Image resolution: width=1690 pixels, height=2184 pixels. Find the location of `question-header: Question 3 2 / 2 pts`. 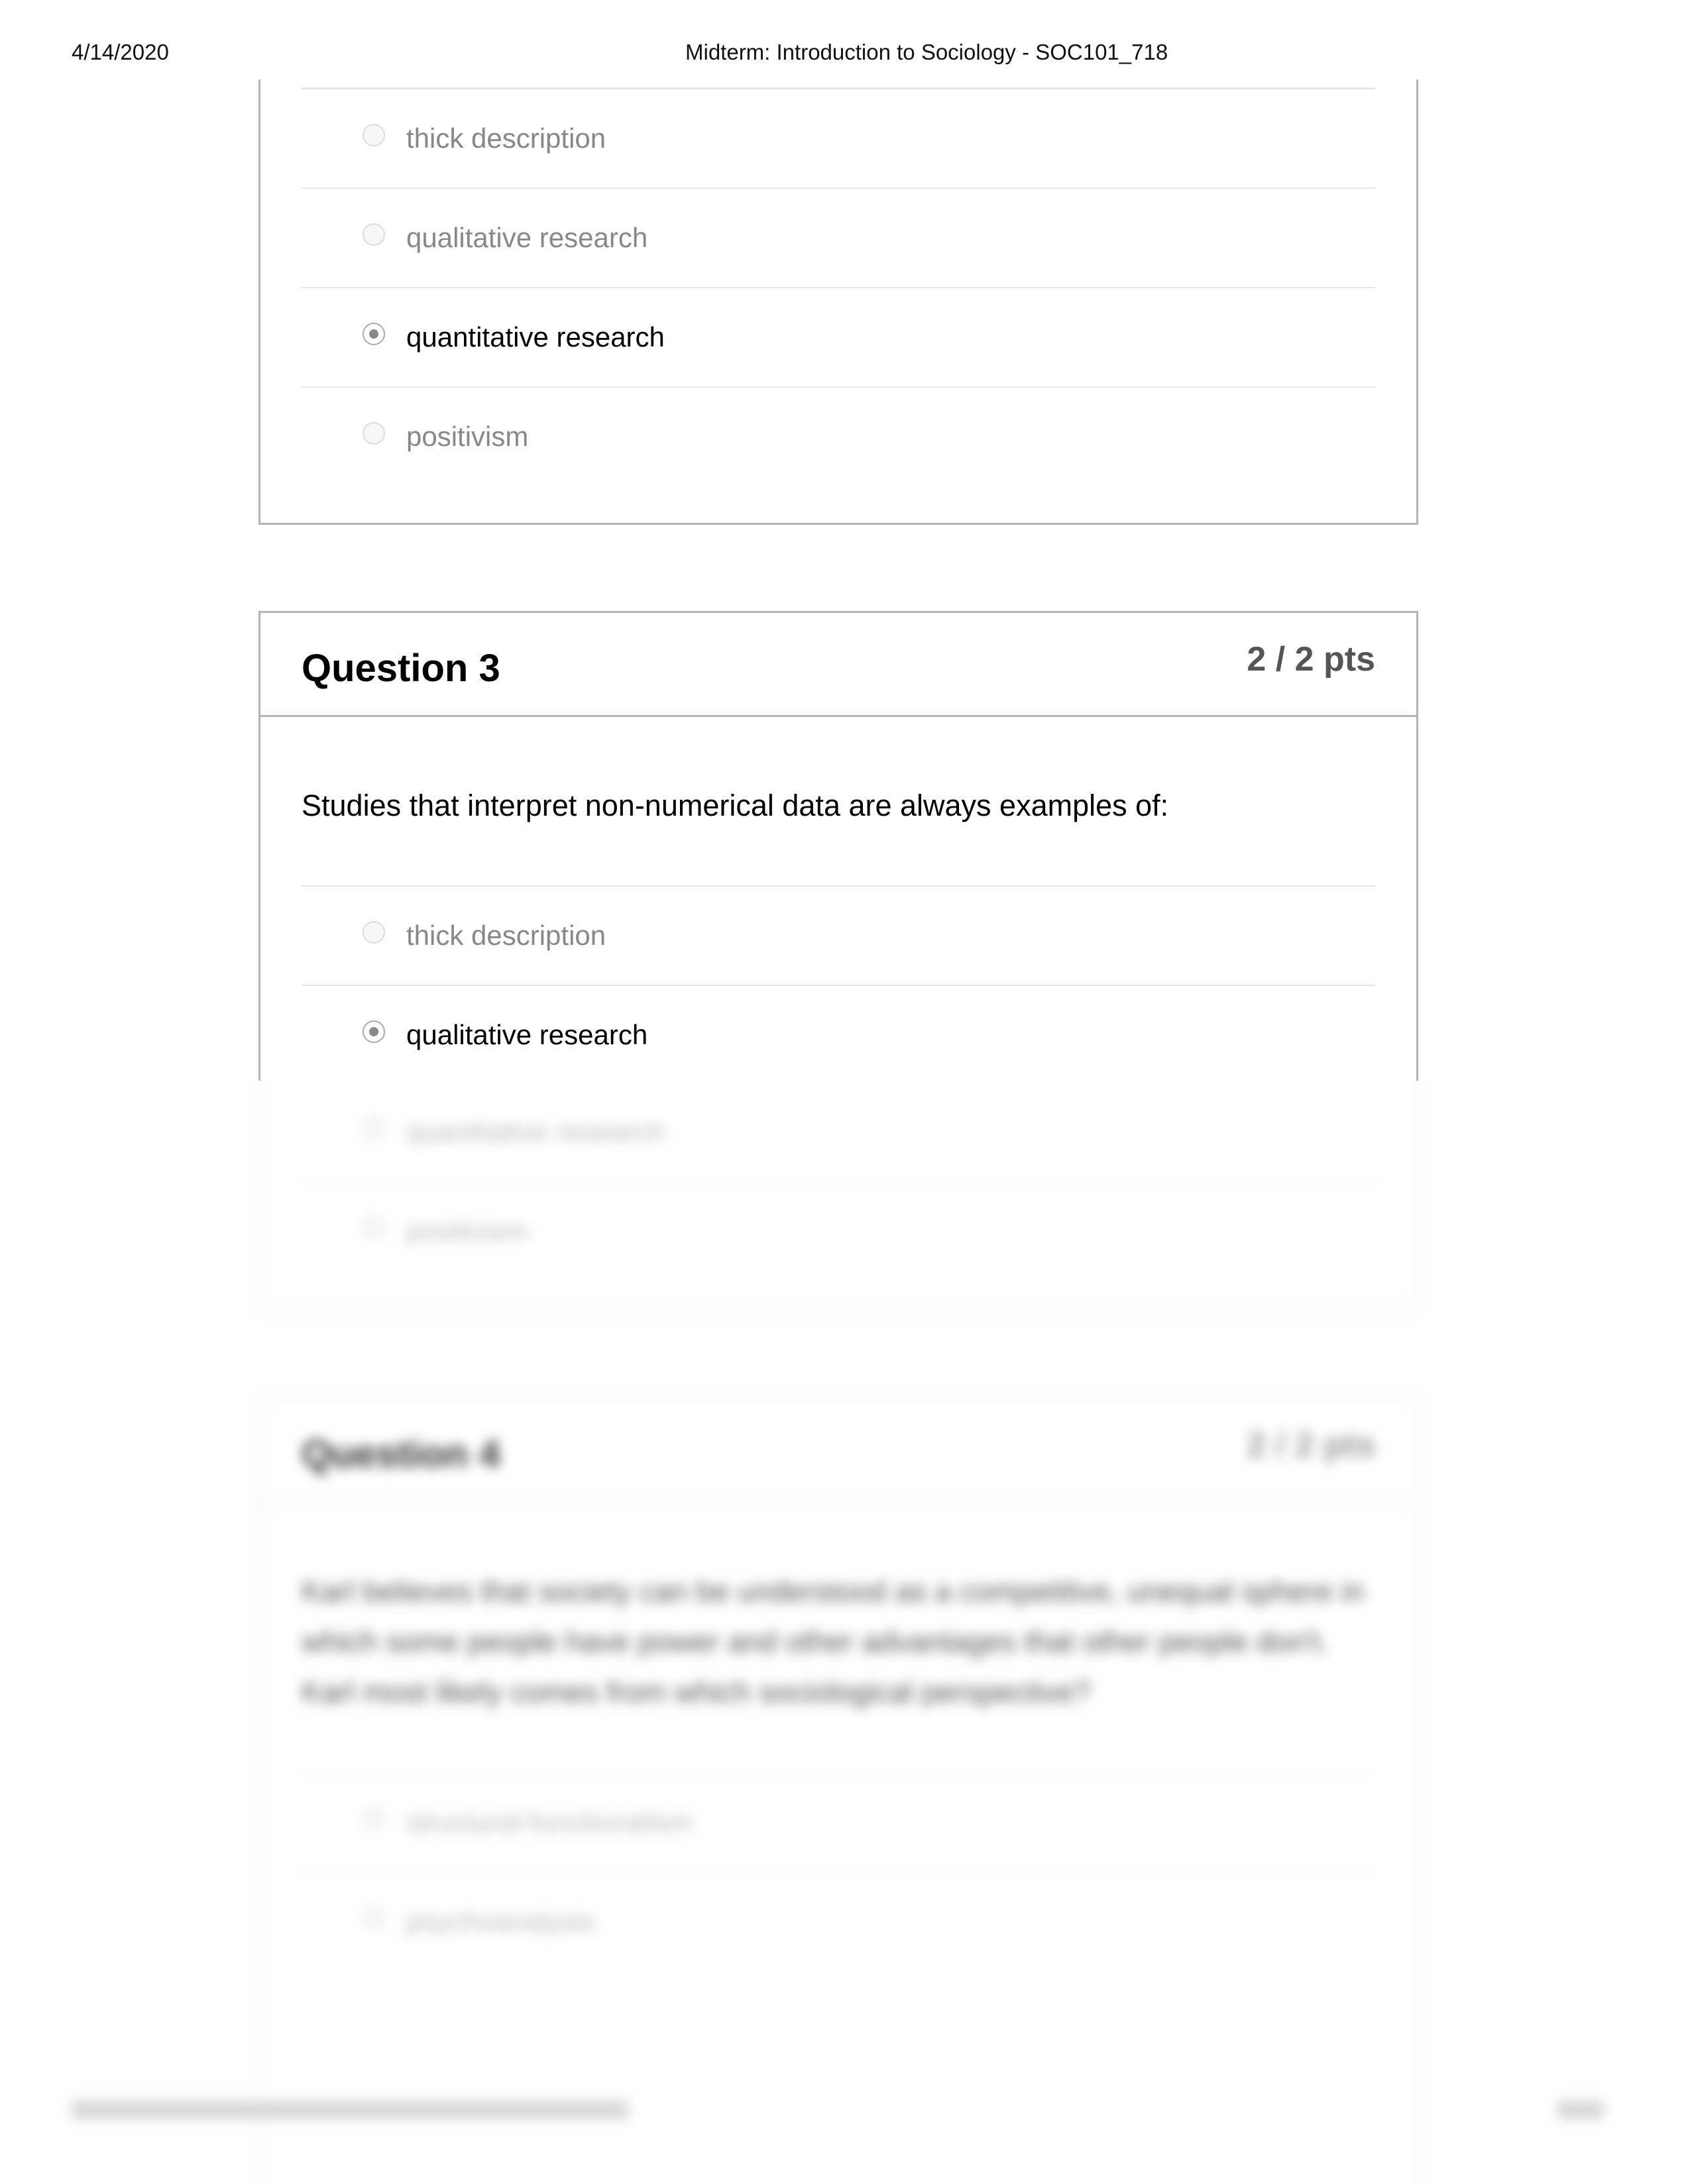

question-header: Question 3 2 / 2 pts is located at coordinates (838, 665).